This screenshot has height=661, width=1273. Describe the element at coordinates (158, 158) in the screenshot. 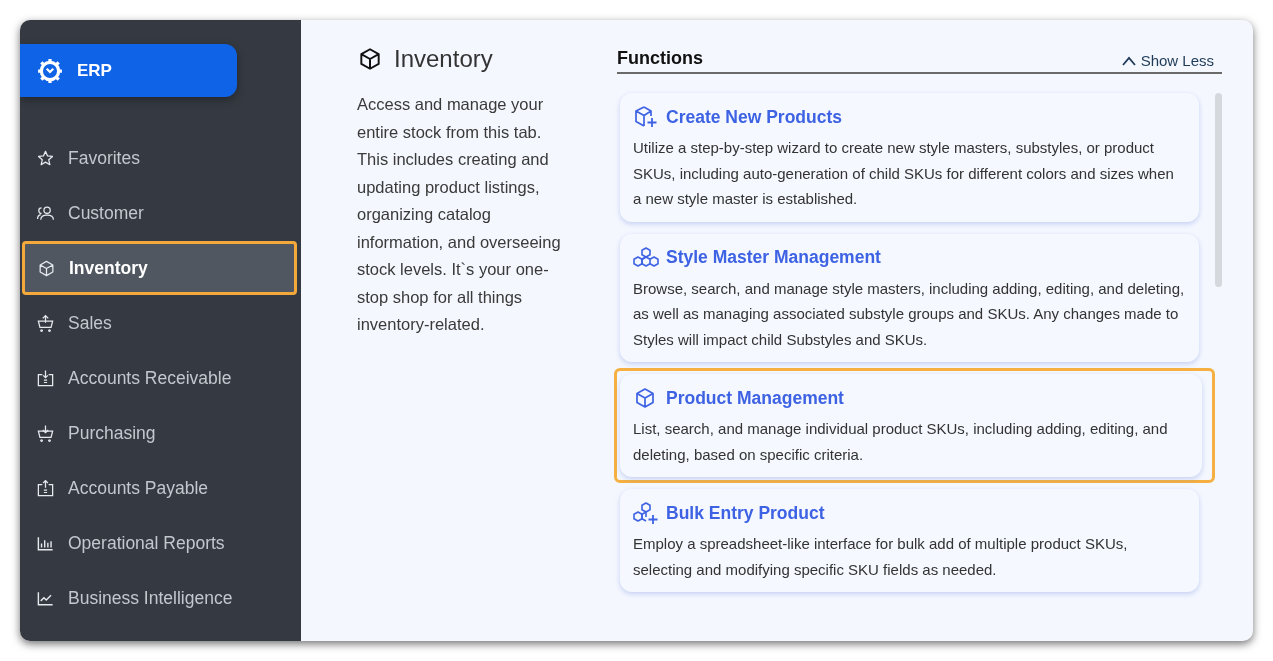

I see `sidebar-item: Favorites` at that location.